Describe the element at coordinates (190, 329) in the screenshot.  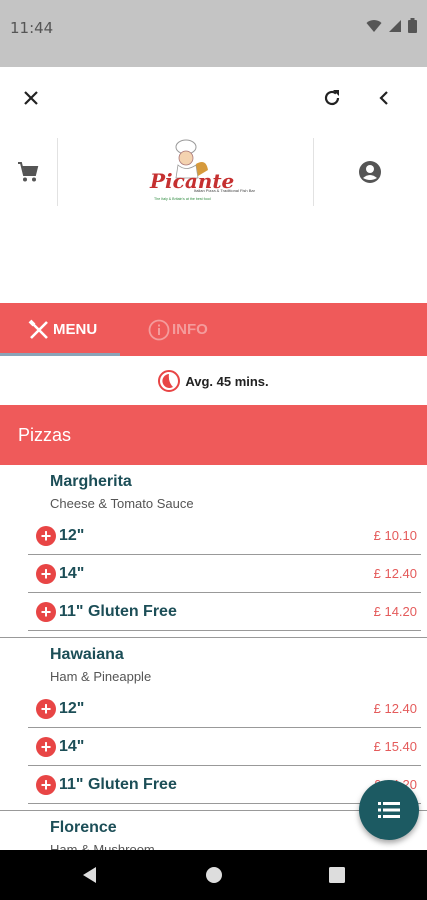
I see `tab-info-label: INFO` at that location.